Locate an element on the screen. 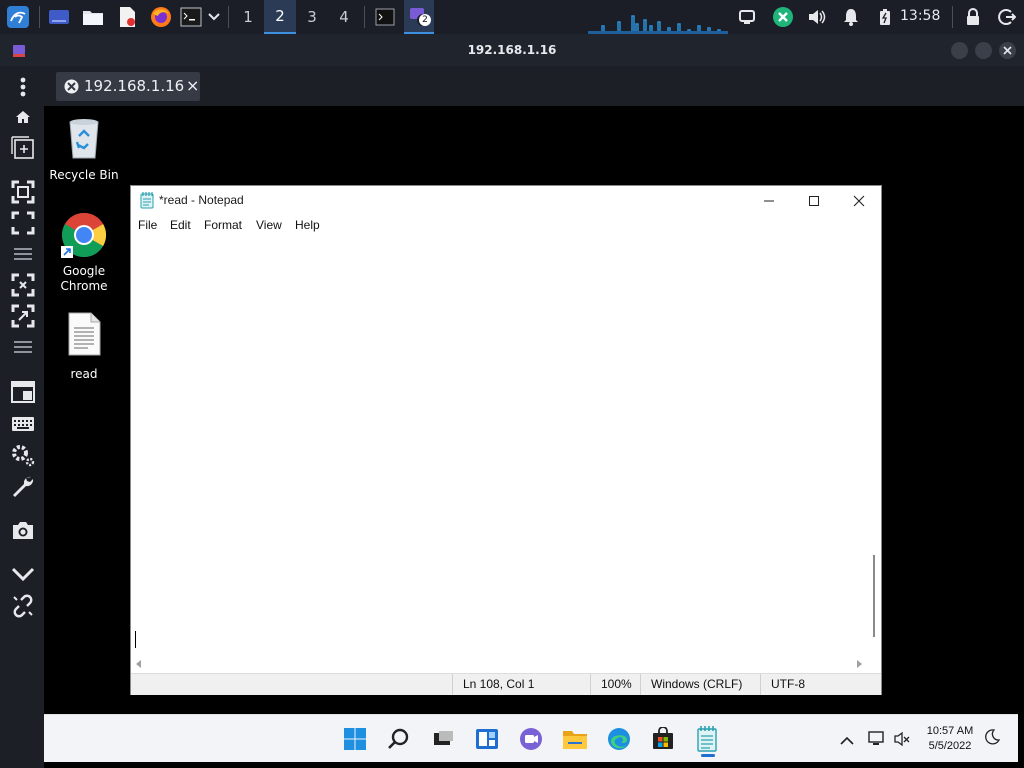  search-icon is located at coordinates (398, 738).